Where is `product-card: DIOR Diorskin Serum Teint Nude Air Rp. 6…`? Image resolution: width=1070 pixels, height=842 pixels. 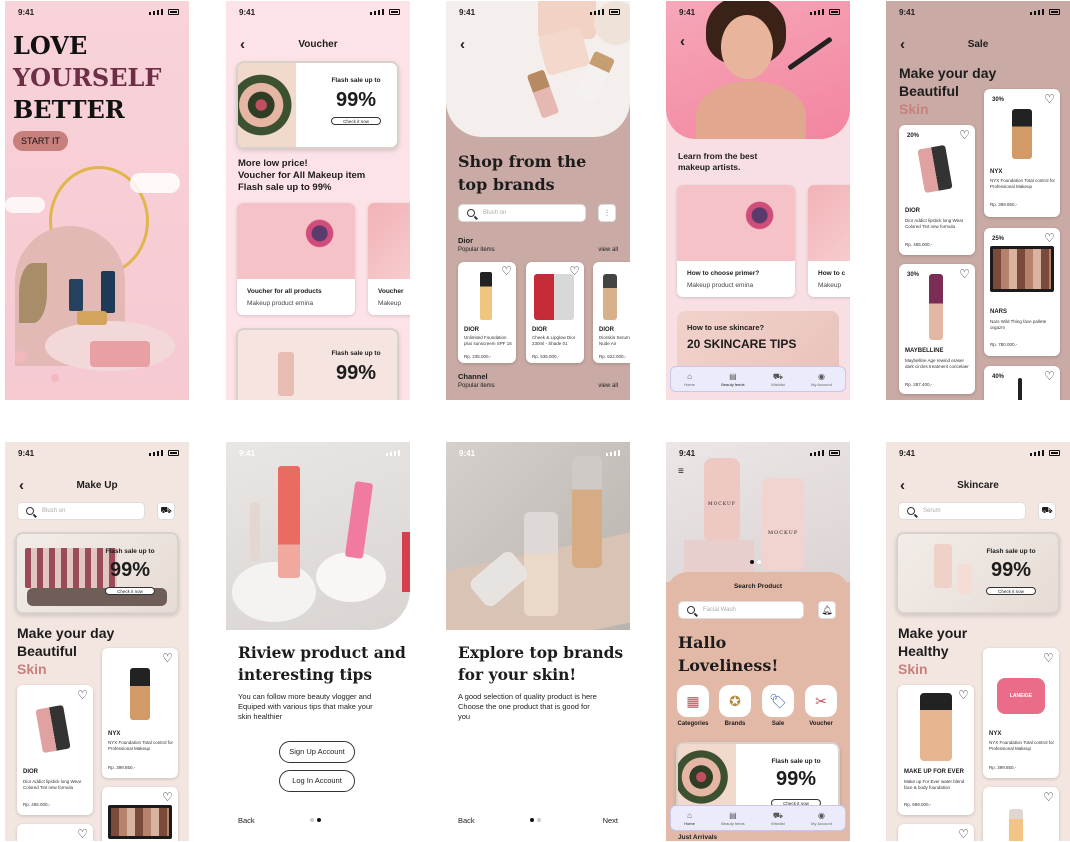 product-card: DIOR Diorskin Serum Teint Nude Air Rp. 6… is located at coordinates (611, 312).